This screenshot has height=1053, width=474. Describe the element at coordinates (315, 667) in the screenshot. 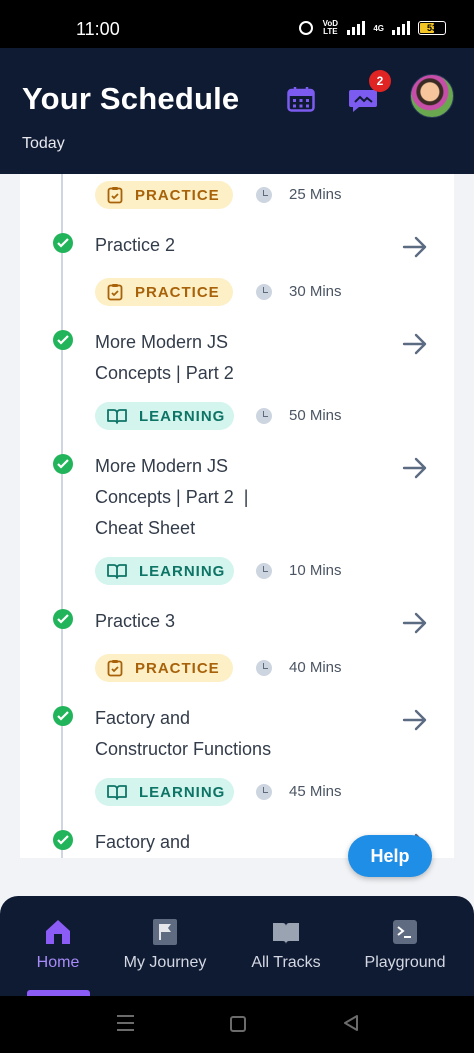

I see `duration: 40 Mins` at that location.